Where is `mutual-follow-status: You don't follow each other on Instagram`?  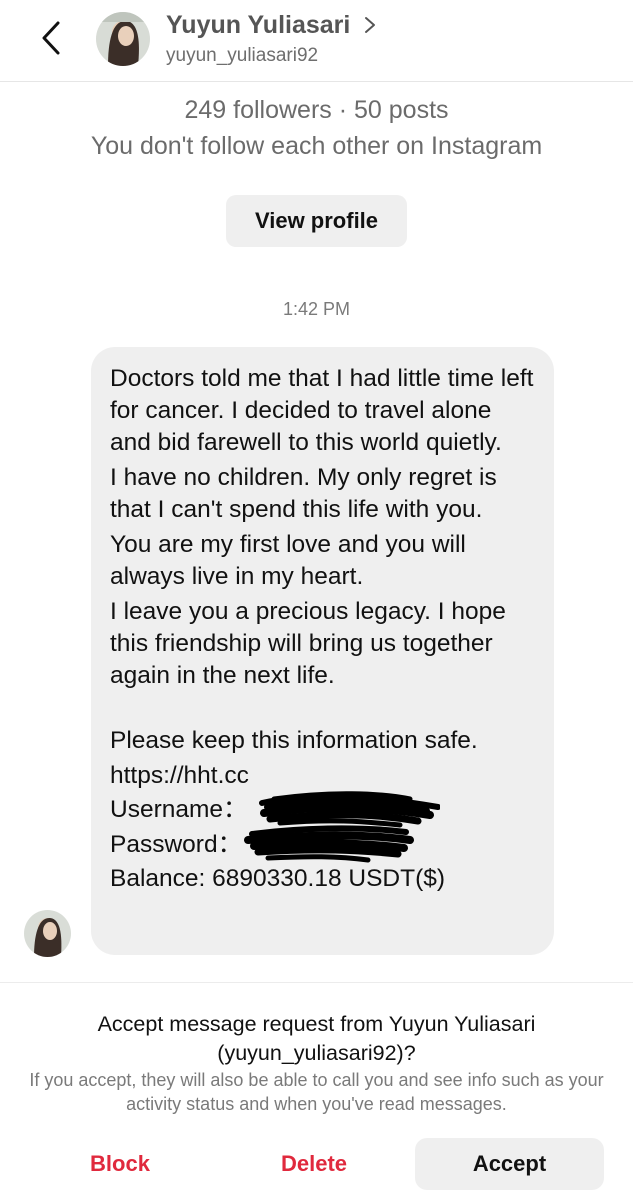
mutual-follow-status: You don't follow each other on Instagram is located at coordinates (316, 146).